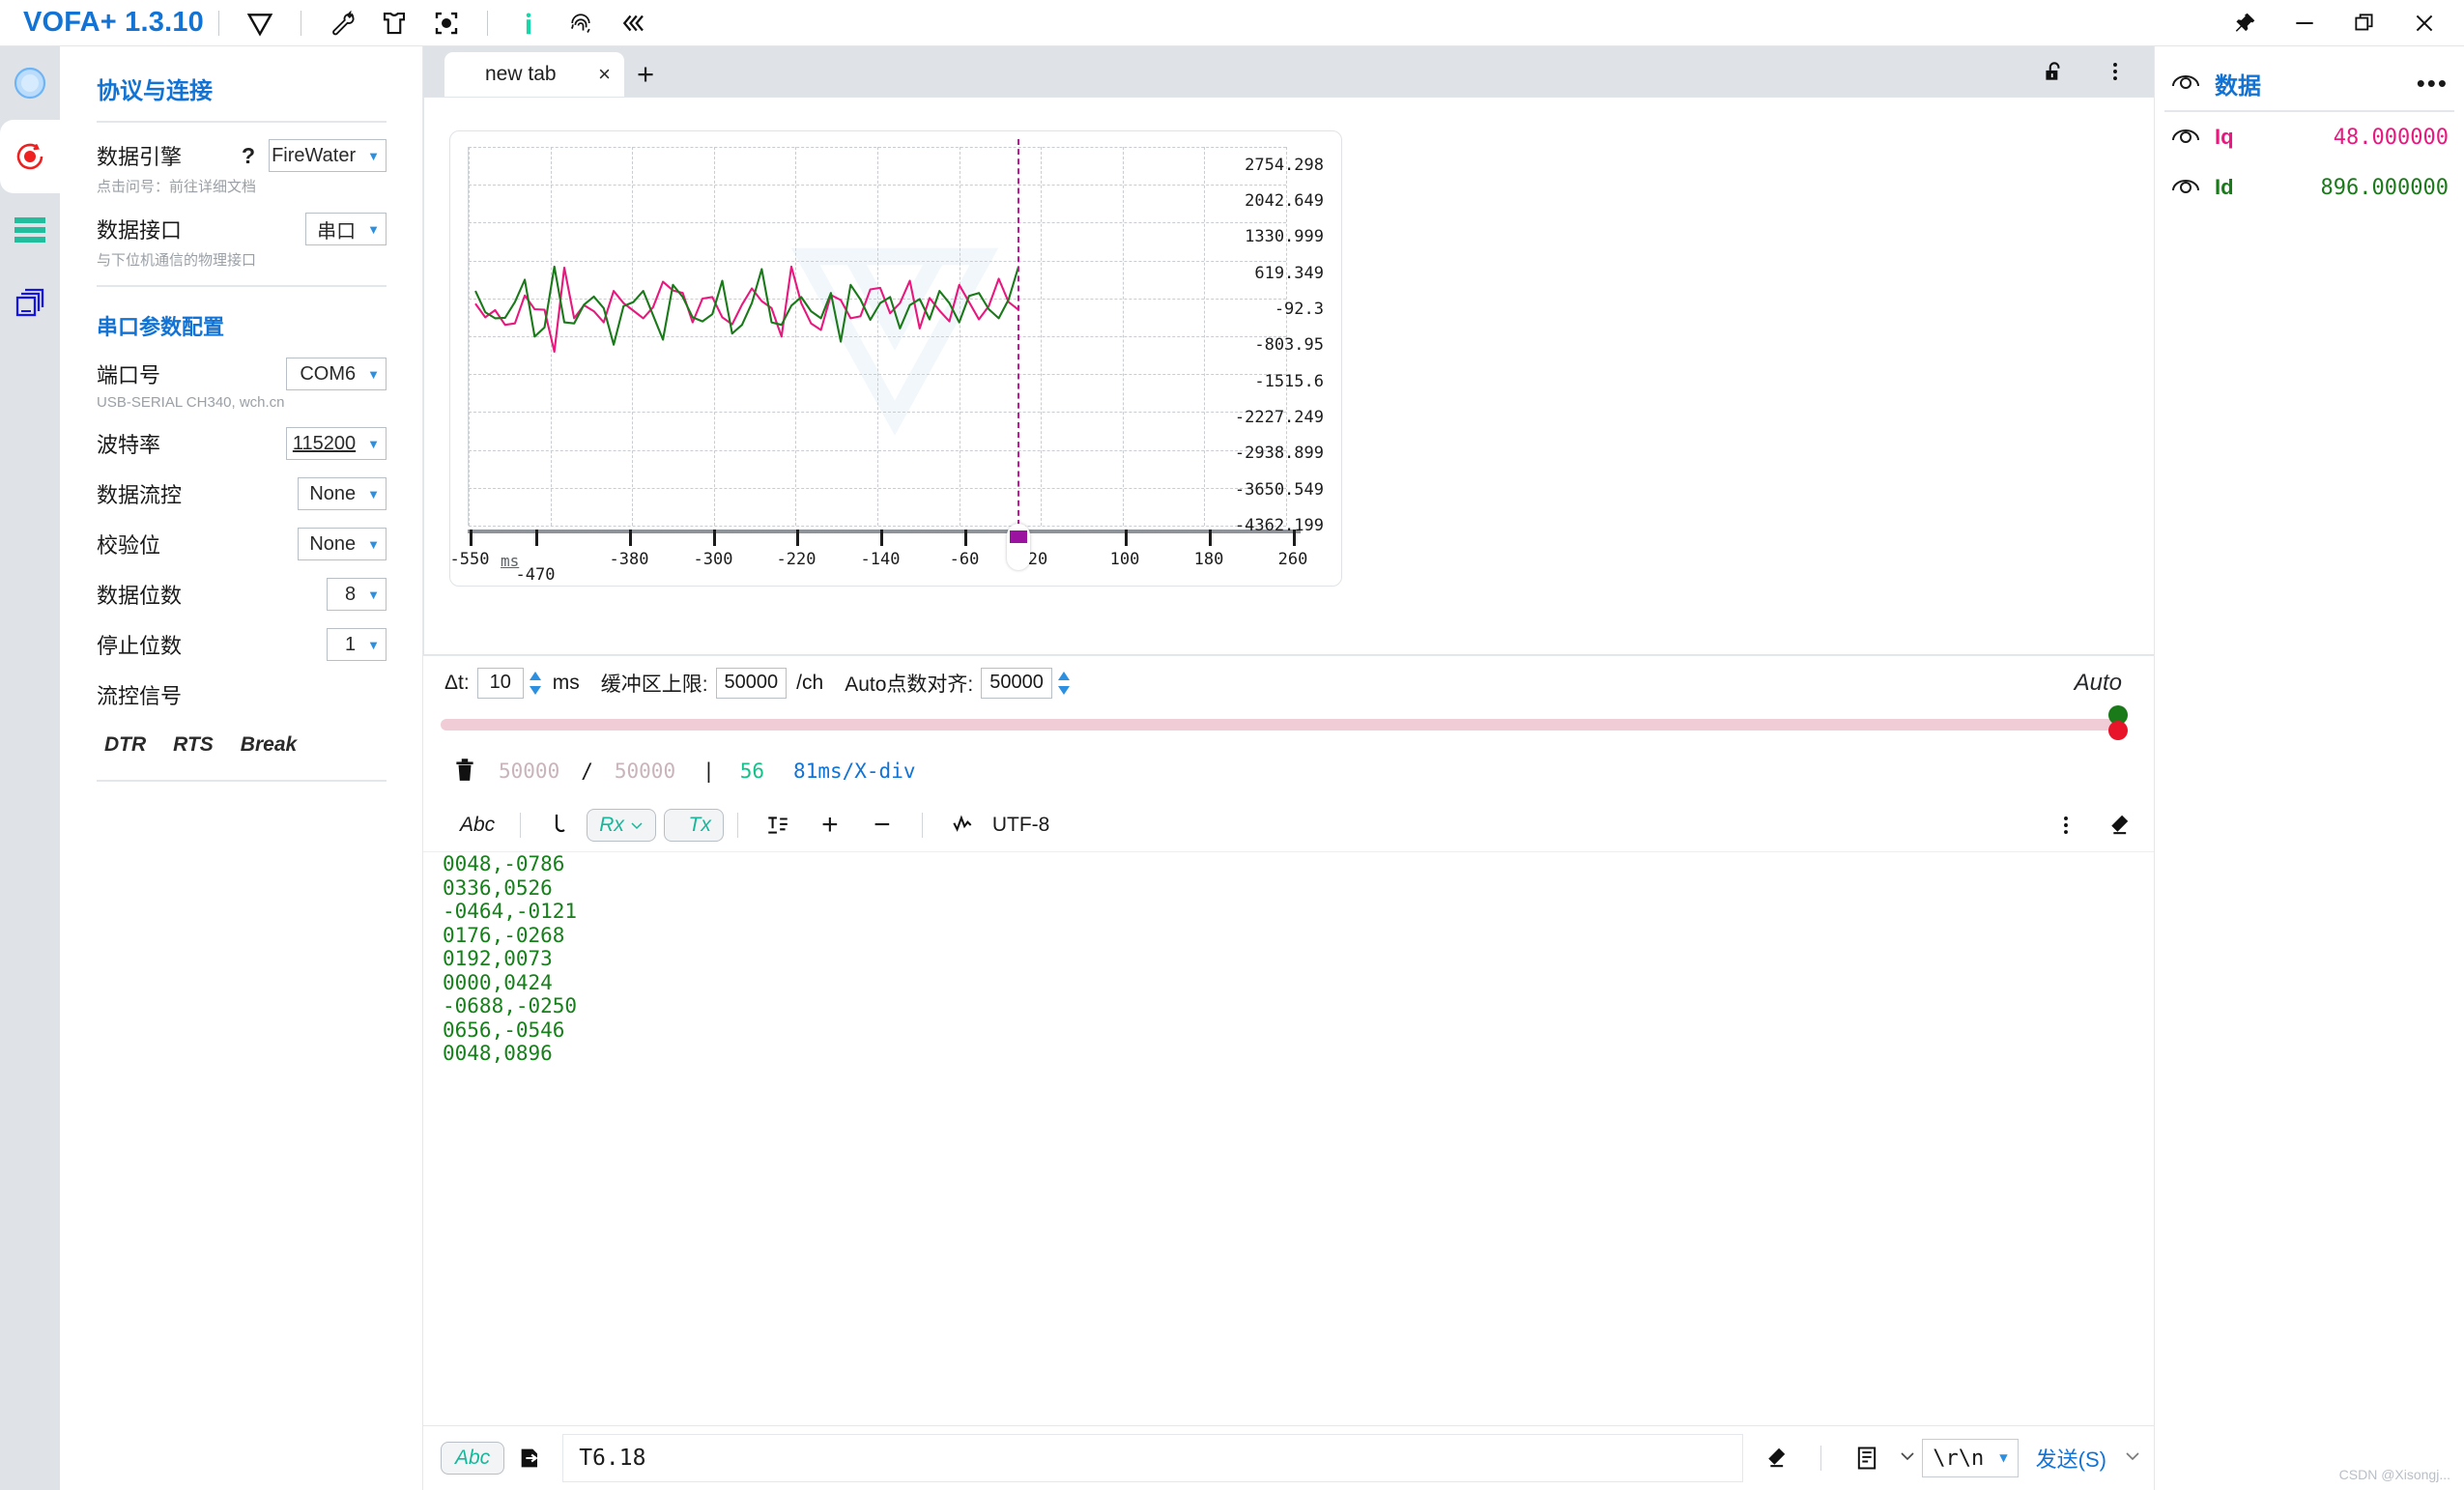 The image size is (2464, 1490). I want to click on rts-button: RTS, so click(194, 745).